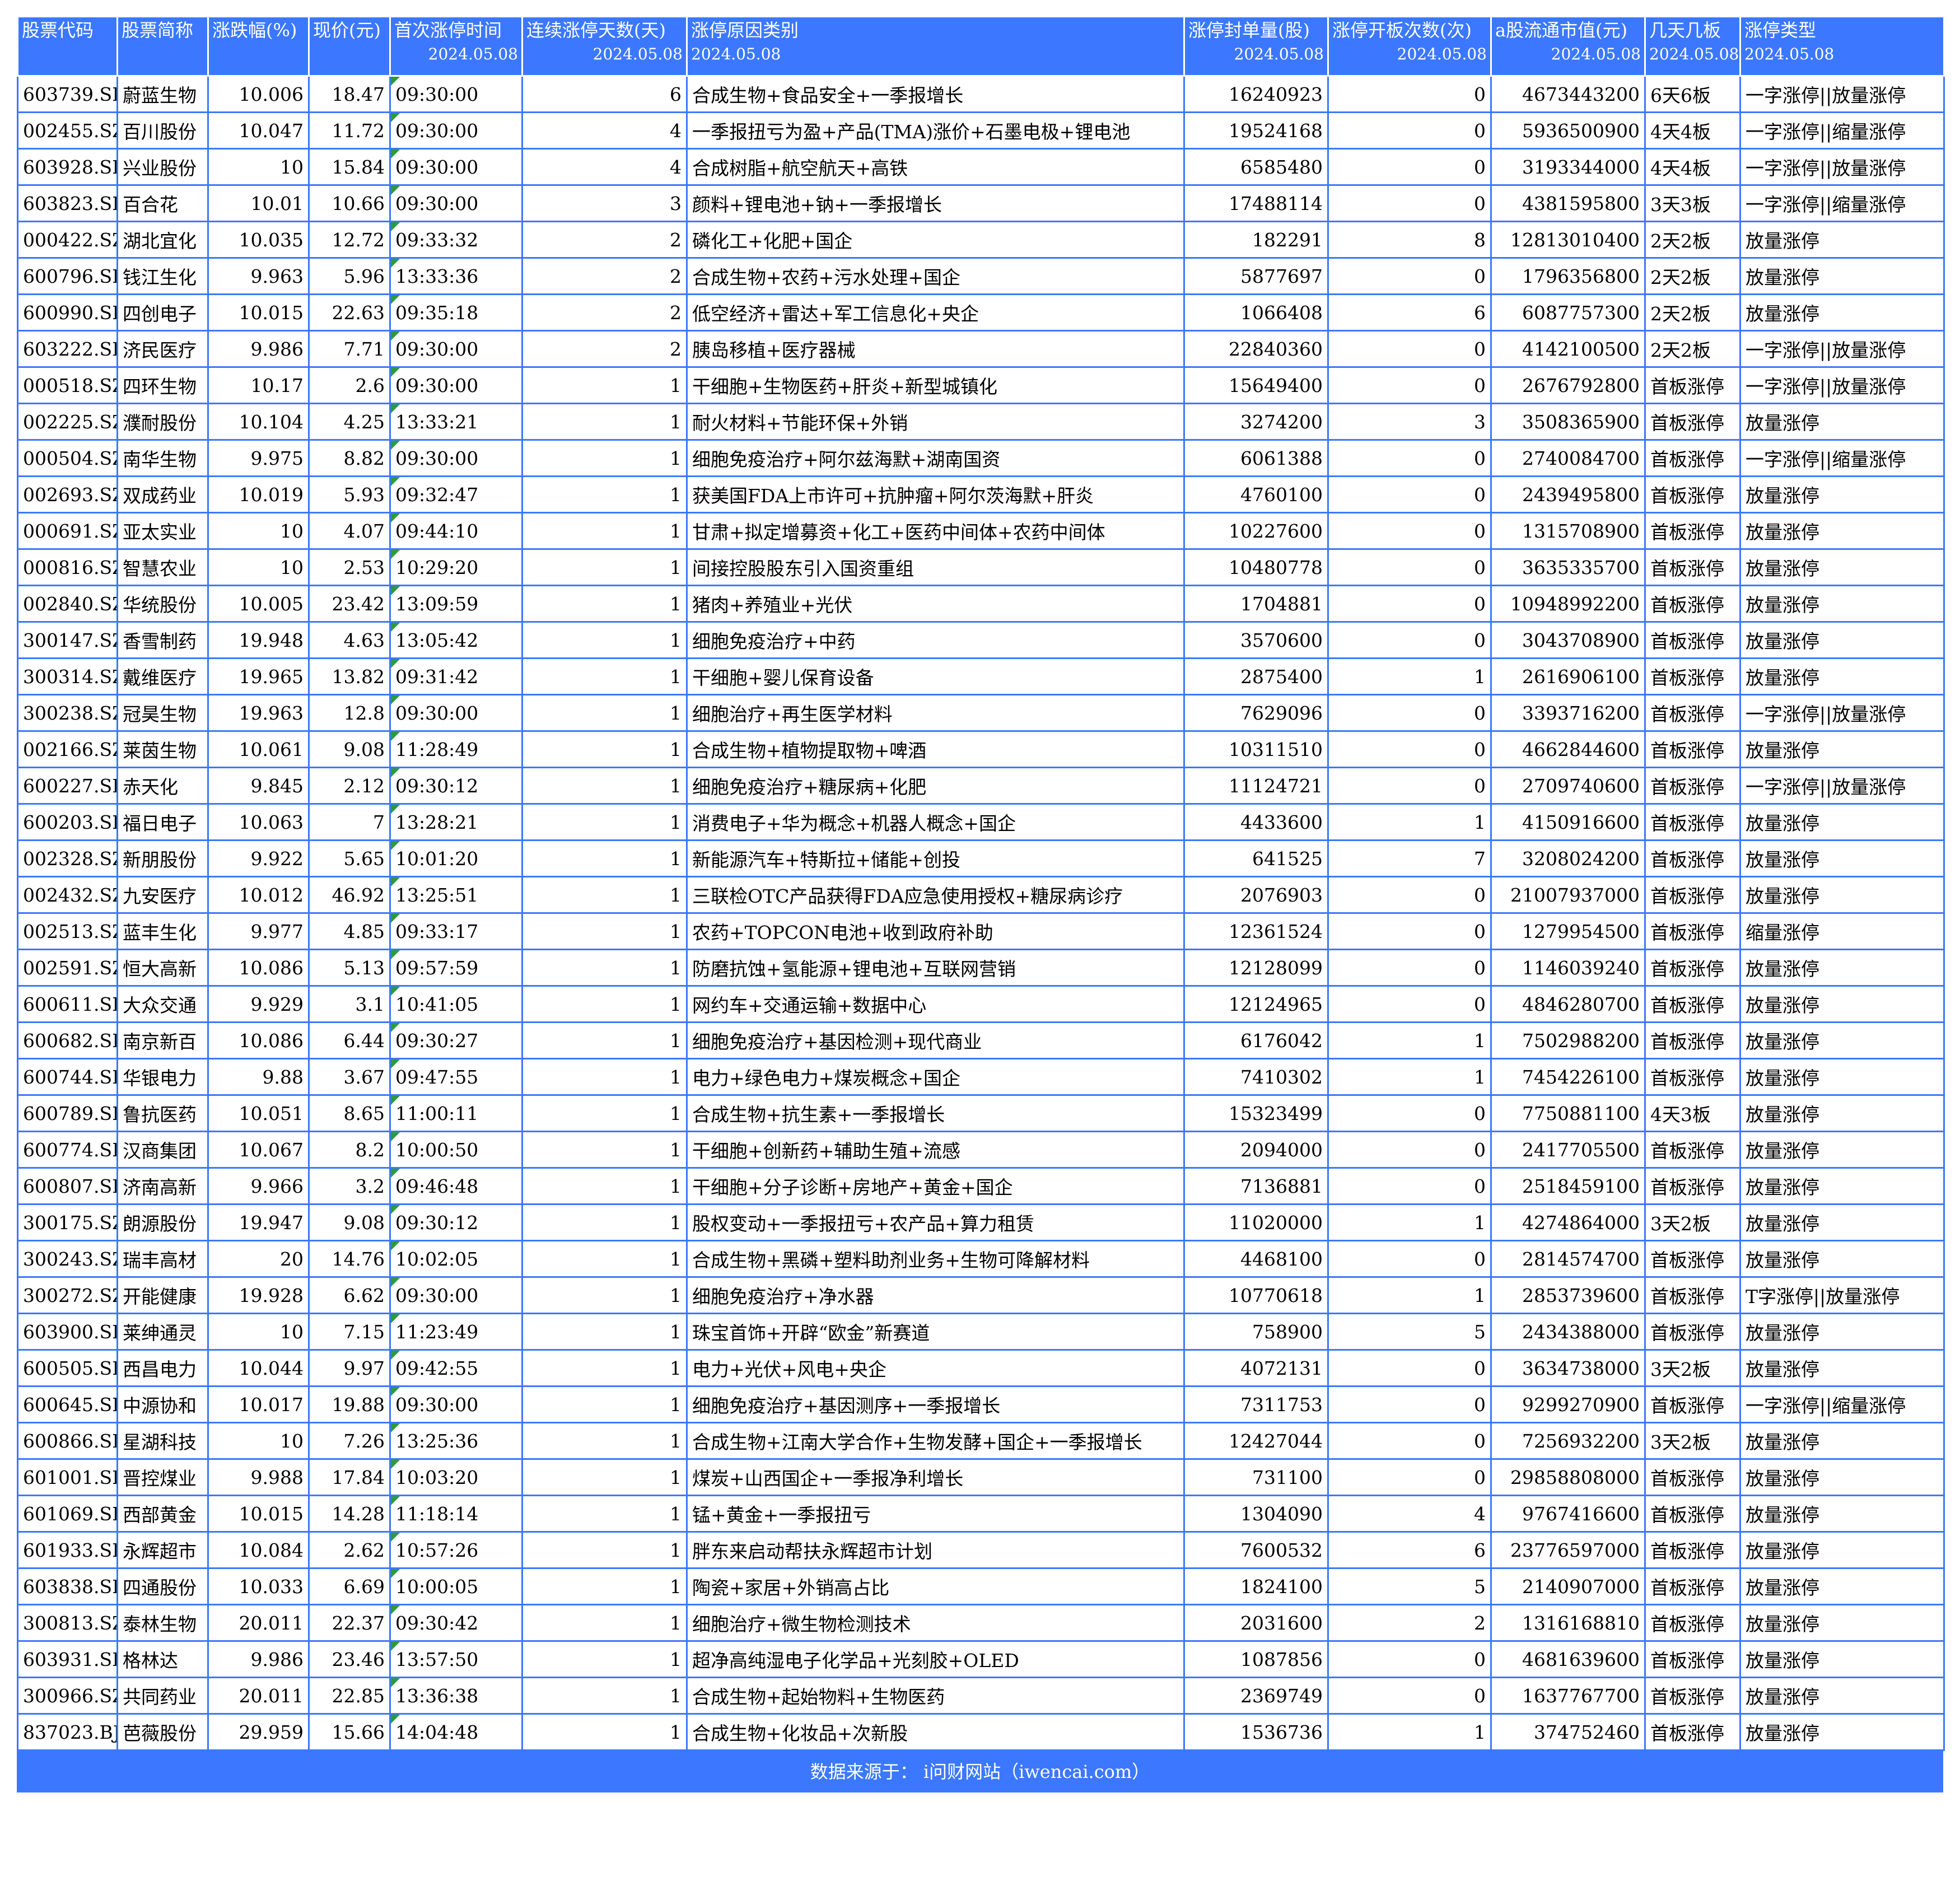 The image size is (1960, 1886). Describe the element at coordinates (68, 47) in the screenshot. I see `header-stock-code: 股票代码` at that location.